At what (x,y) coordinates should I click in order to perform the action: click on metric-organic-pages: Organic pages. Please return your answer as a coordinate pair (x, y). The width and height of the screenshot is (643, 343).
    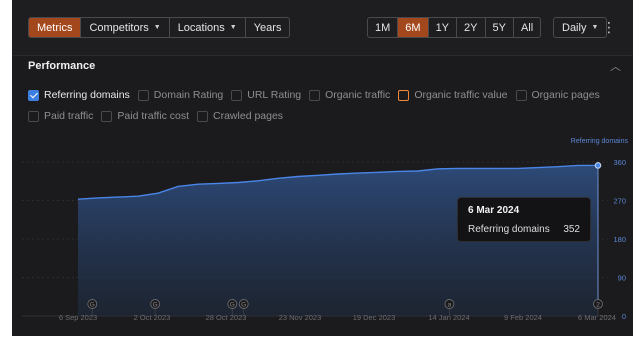
    Looking at the image, I should click on (557, 95).